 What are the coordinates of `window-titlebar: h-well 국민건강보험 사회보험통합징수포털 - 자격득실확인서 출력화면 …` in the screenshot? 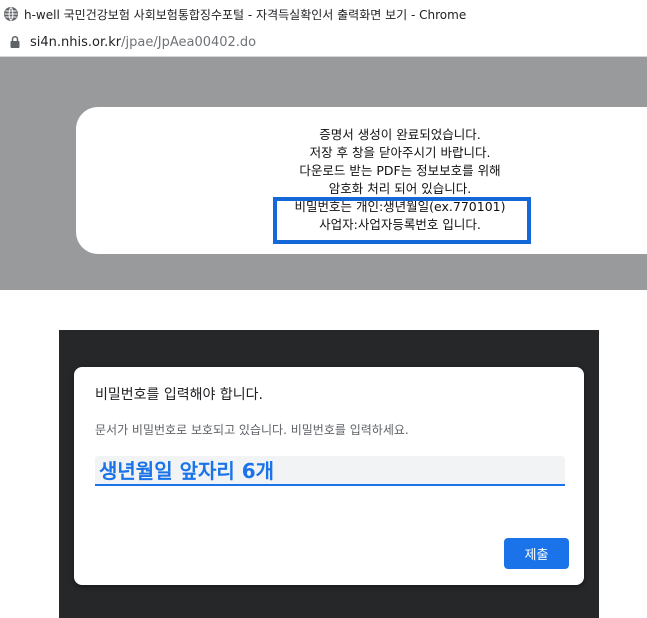 It's located at (323, 14).